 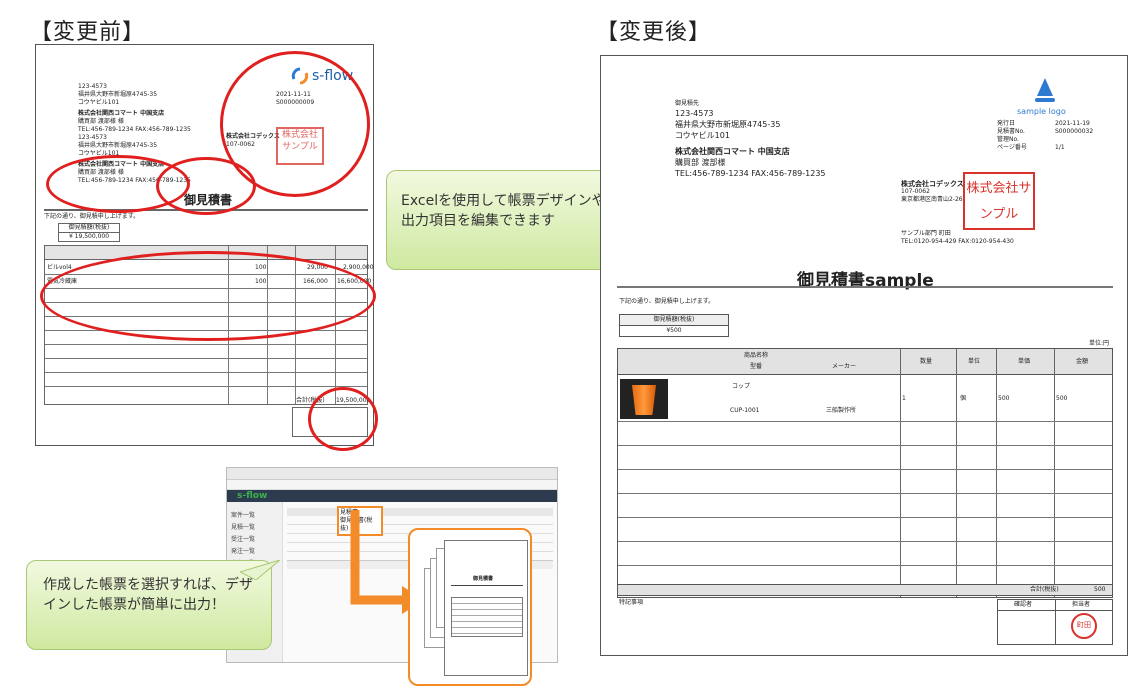 What do you see at coordinates (92, 216) in the screenshot?
I see `before-intro: 下記の通り、御見積申し上げます。` at bounding box center [92, 216].